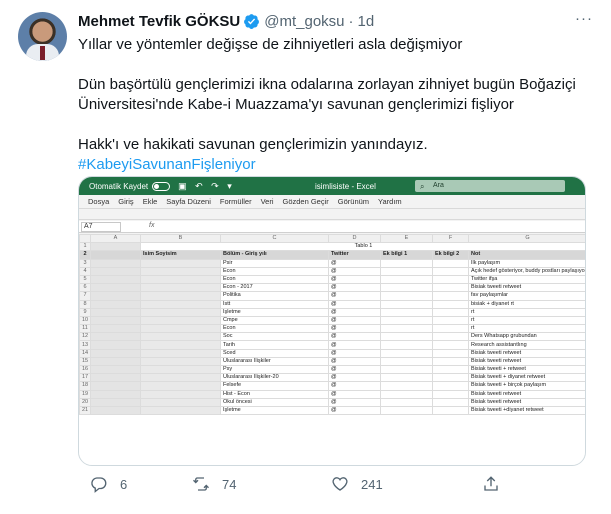 This screenshot has height=514, width=611. Describe the element at coordinates (85, 345) in the screenshot. I see `row-header: 13` at that location.